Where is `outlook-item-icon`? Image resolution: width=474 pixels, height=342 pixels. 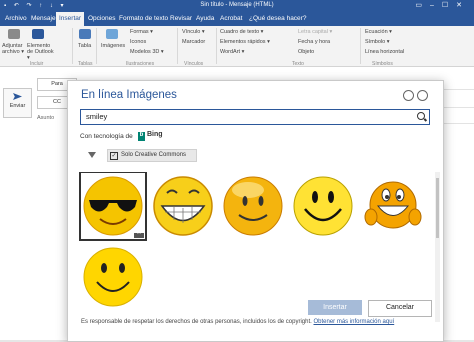 outlook-item-icon is located at coordinates (38, 34).